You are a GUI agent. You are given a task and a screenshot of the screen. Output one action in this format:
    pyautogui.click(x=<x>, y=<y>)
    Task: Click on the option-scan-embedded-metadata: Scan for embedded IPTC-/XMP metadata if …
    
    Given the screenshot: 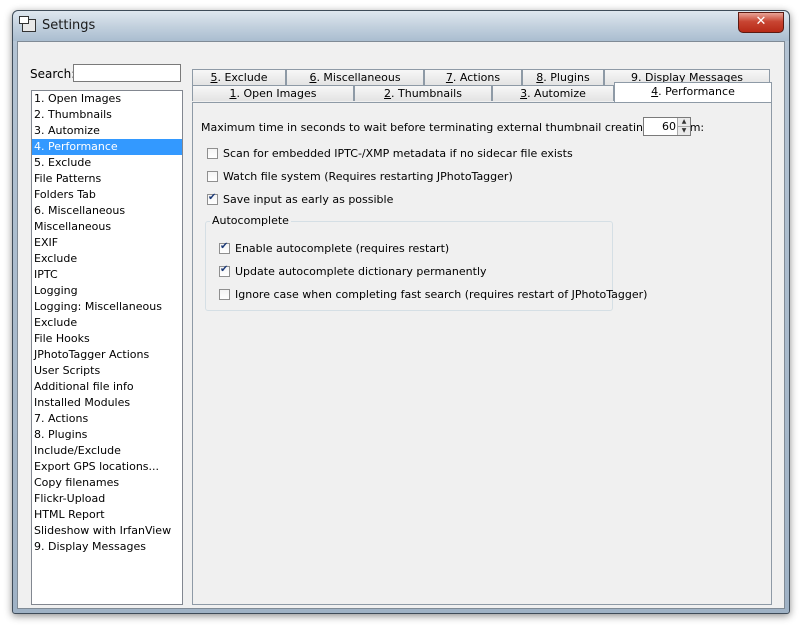 What is the action you would take?
    pyautogui.click(x=390, y=153)
    